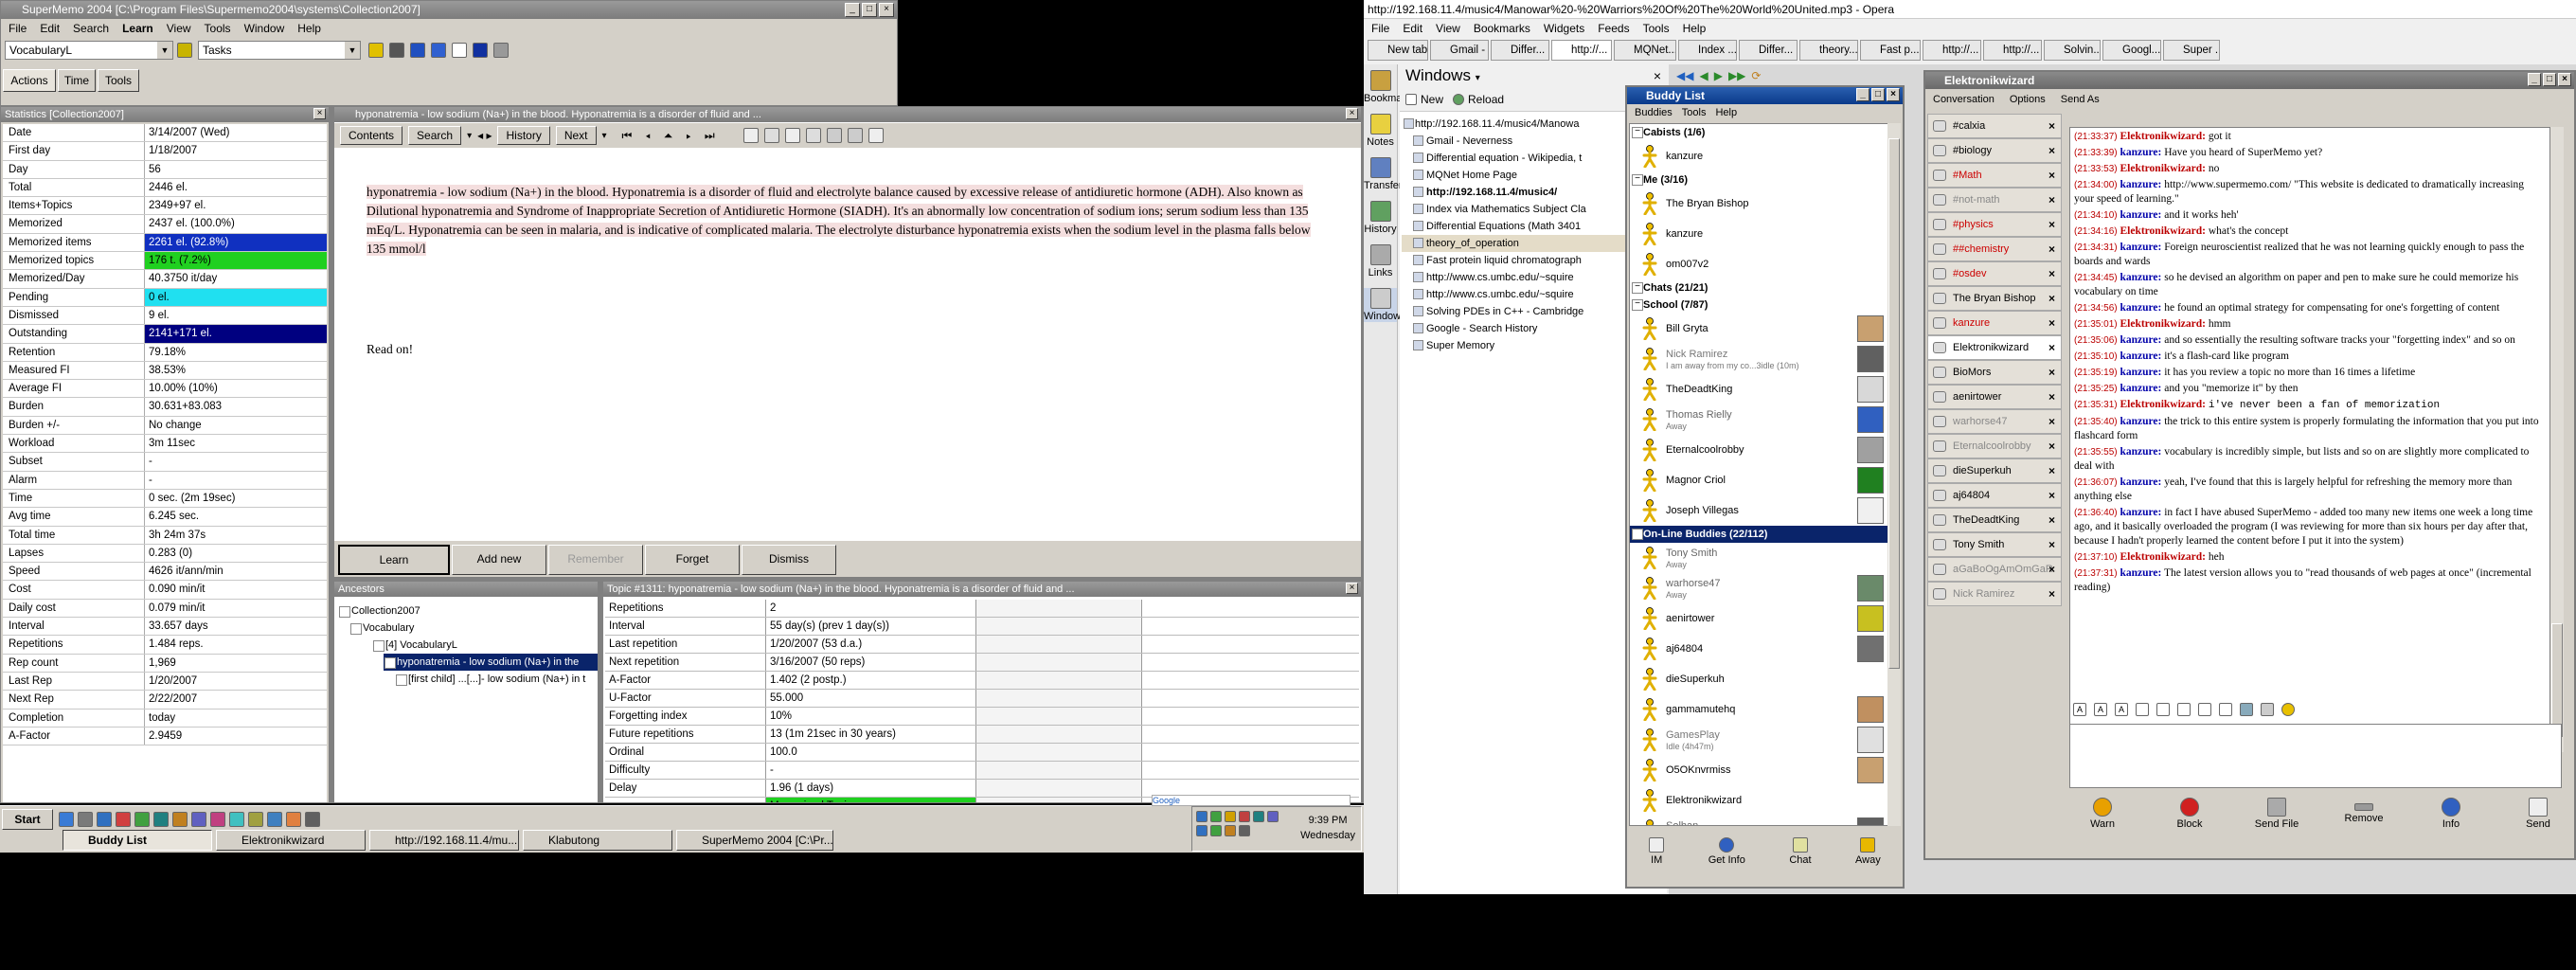 The height and width of the screenshot is (970, 2576). I want to click on letter-l-icon, so click(459, 50).